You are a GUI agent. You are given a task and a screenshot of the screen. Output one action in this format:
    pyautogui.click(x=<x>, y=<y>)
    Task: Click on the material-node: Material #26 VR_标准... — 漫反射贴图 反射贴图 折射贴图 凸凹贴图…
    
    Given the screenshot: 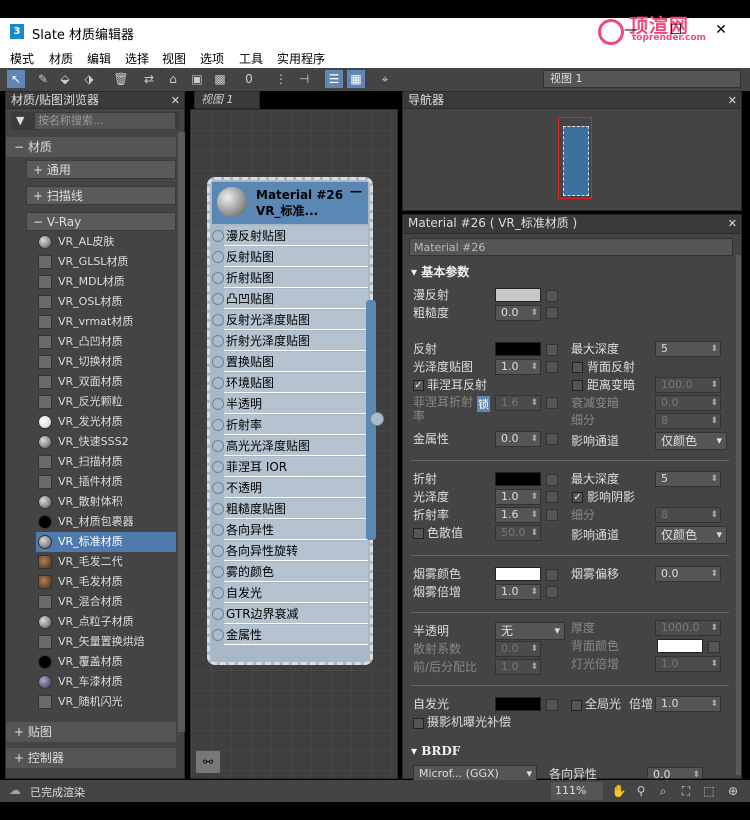 What is the action you would take?
    pyautogui.click(x=290, y=421)
    